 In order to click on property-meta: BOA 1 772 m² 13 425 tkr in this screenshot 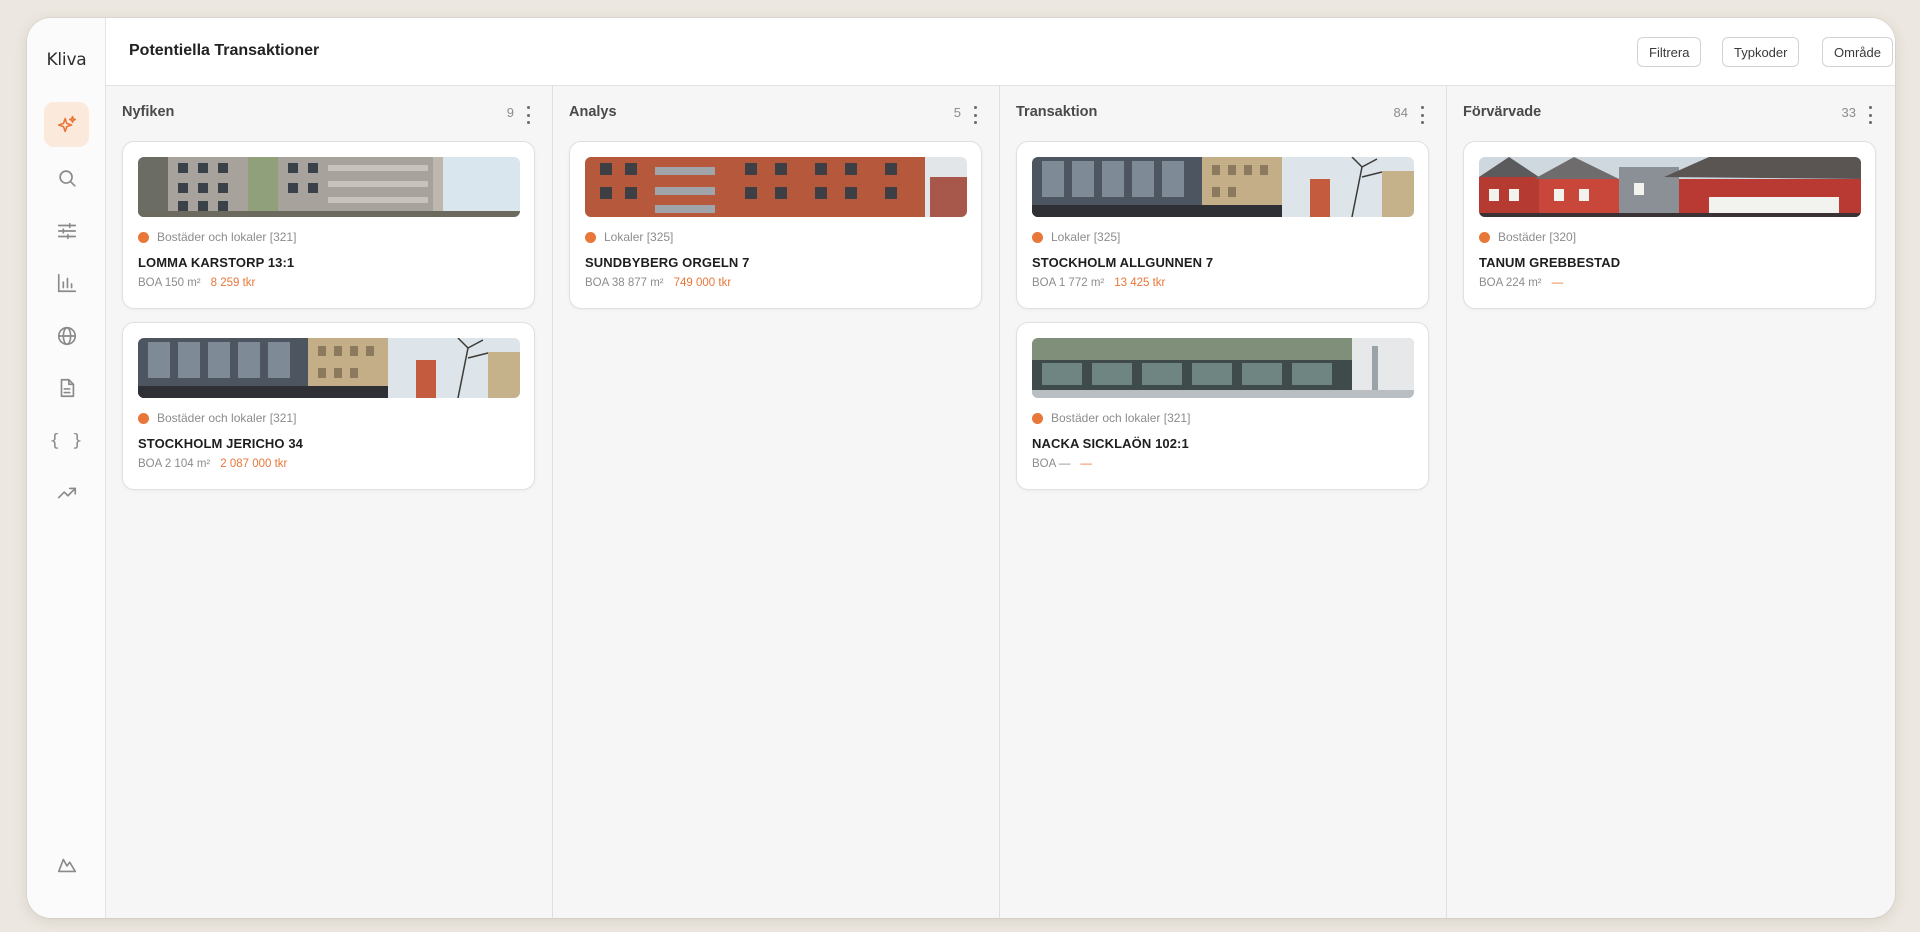, I will do `click(1098, 283)`.